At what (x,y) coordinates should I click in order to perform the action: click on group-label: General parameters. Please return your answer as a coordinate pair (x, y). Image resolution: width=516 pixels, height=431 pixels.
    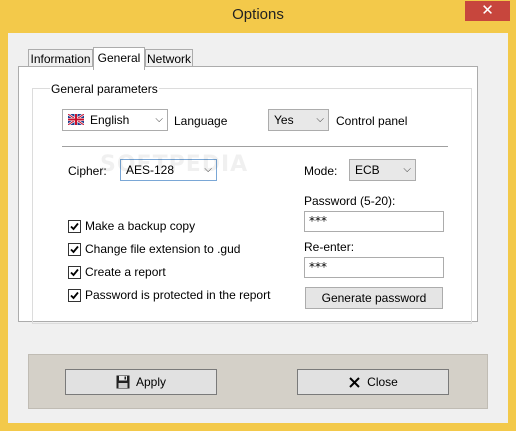
    Looking at the image, I should click on (104, 89).